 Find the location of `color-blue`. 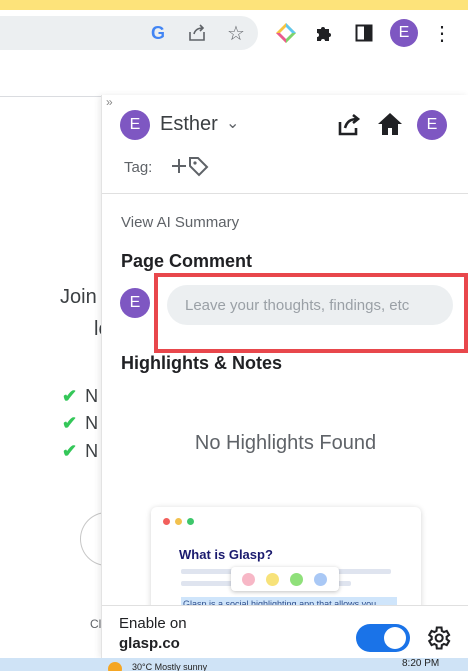

color-blue is located at coordinates (320, 579).